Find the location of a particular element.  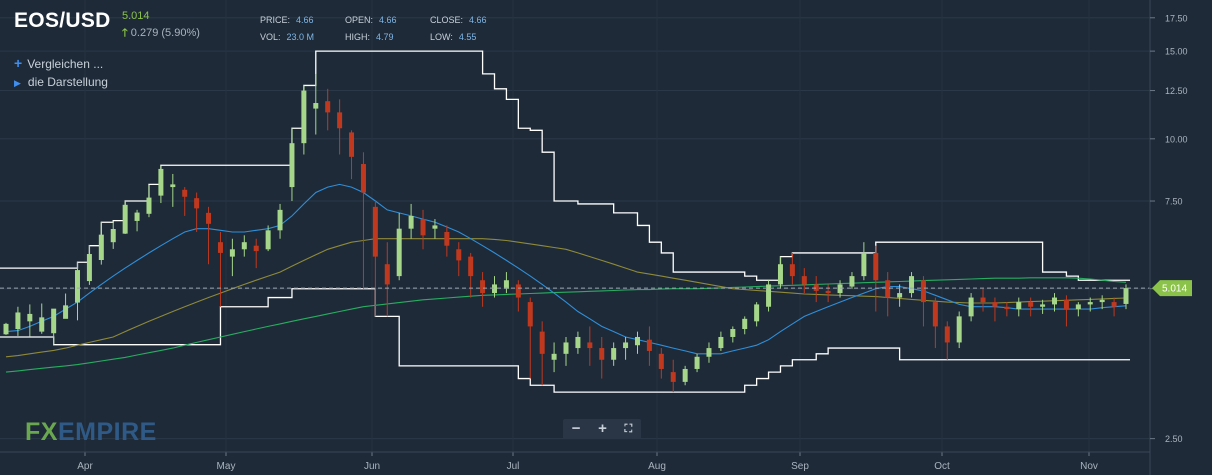

open-readout: OPEN: 4.66 is located at coordinates (371, 20).